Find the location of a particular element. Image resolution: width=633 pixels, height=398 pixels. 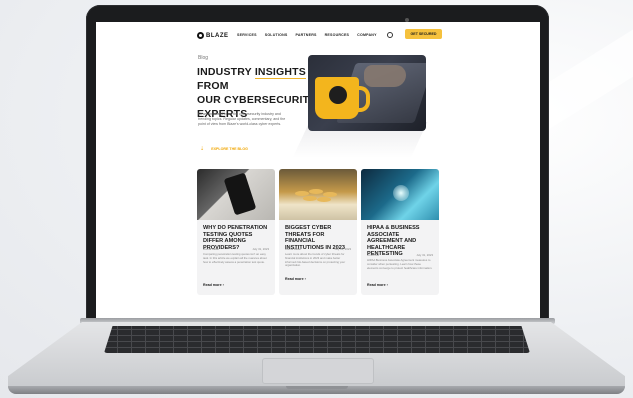

laptop-trackpad is located at coordinates (318, 371).